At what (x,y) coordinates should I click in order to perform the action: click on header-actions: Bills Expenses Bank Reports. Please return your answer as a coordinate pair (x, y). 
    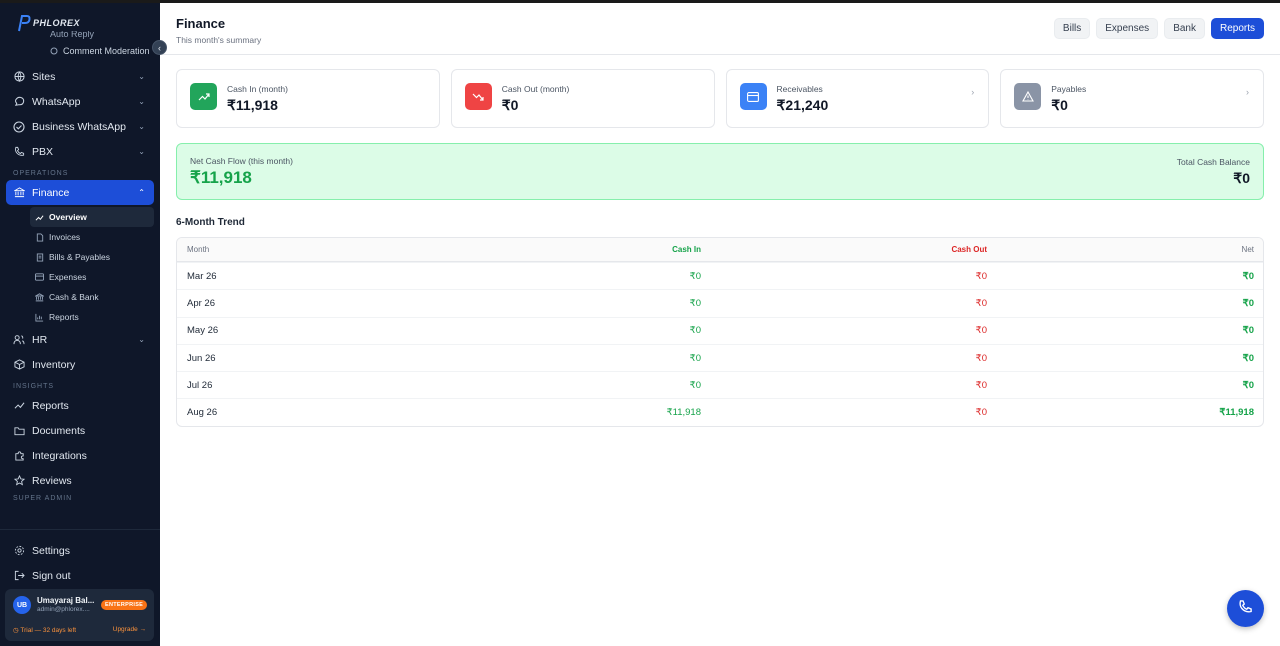
    Looking at the image, I should click on (1158, 28).